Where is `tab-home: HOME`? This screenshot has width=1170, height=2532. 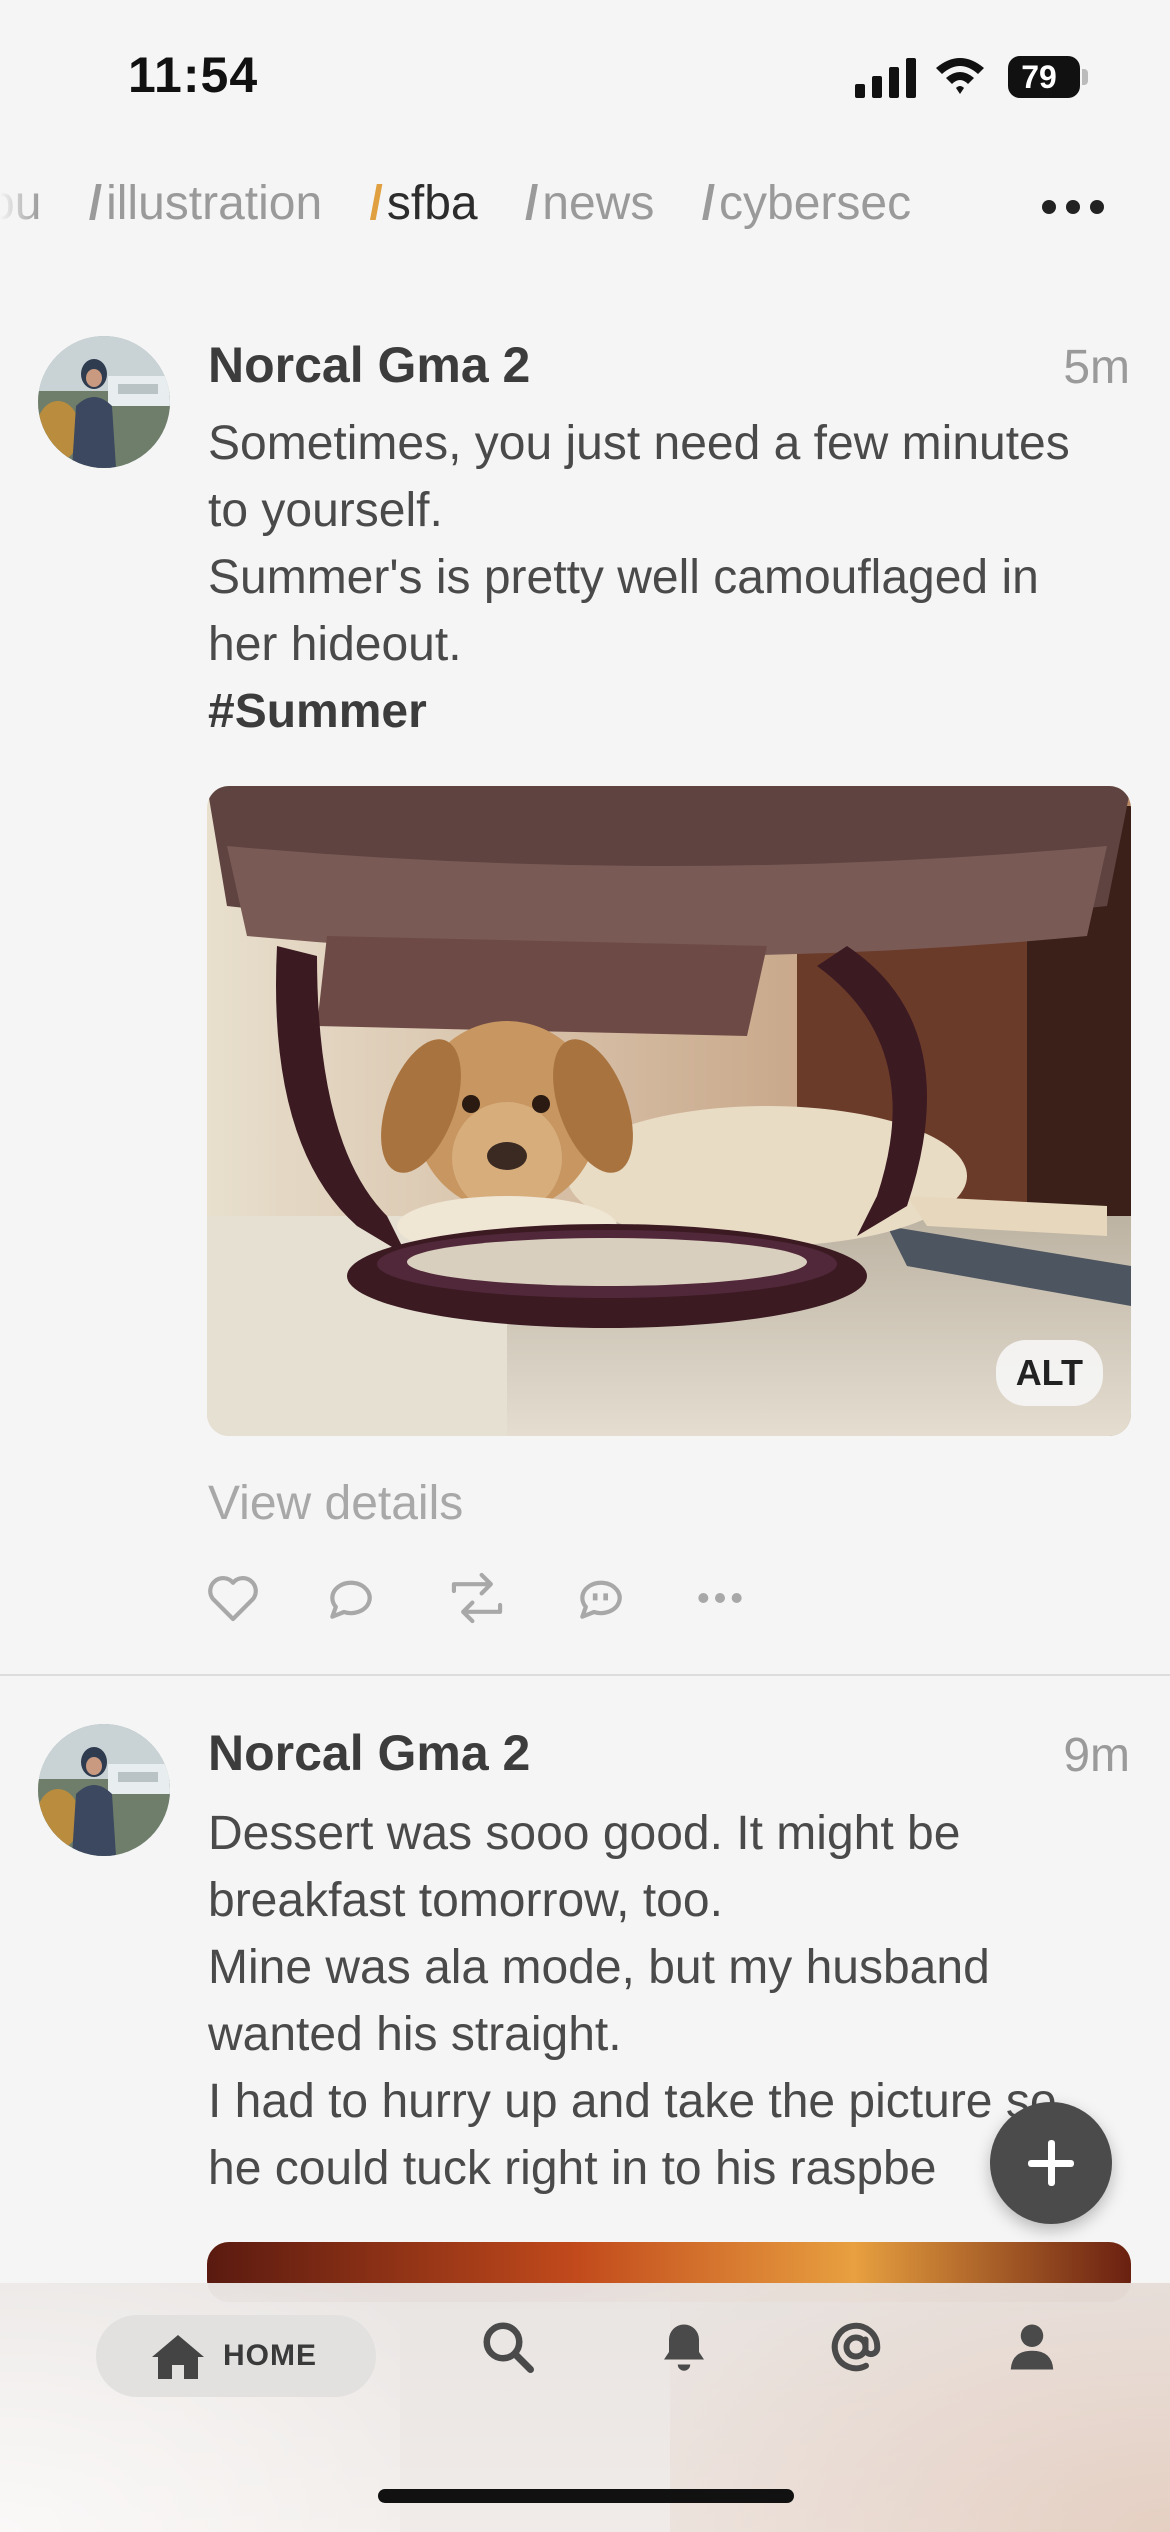 tab-home: HOME is located at coordinates (236, 2356).